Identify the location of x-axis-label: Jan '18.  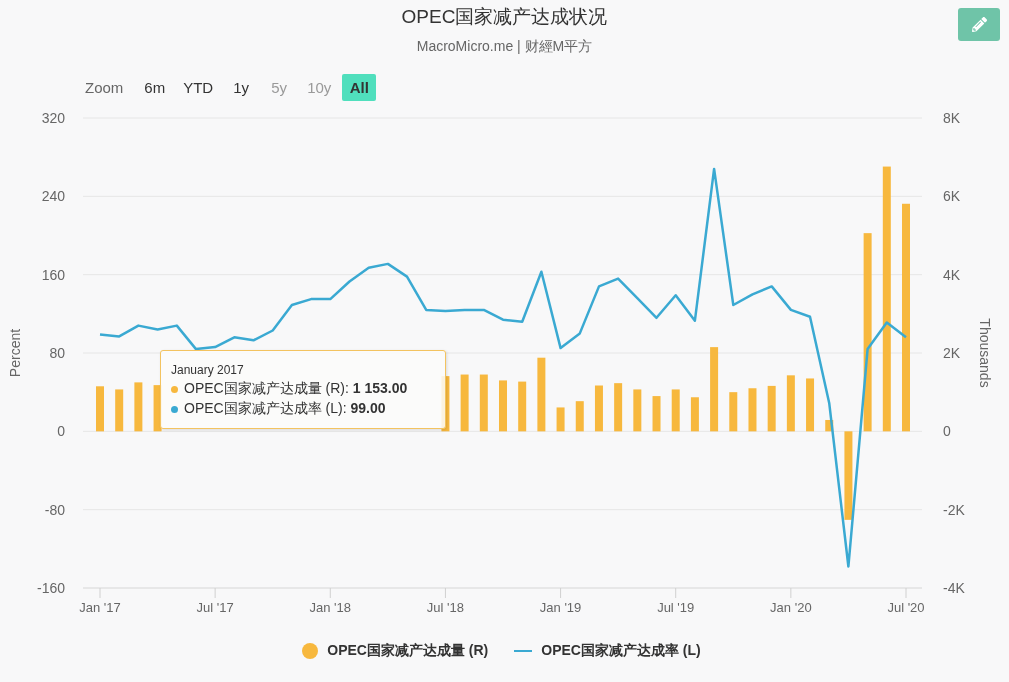
(330, 607).